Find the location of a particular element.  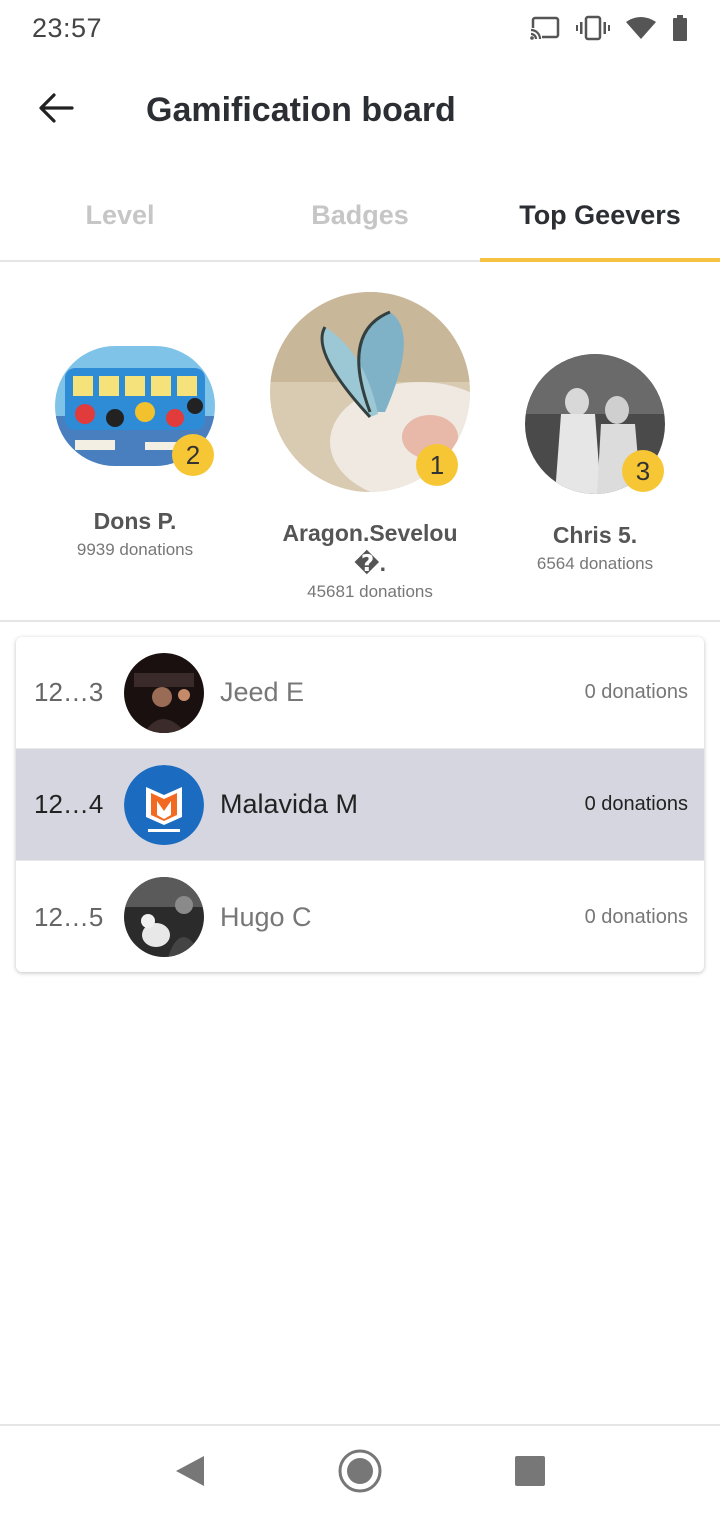

podium-name: Dons P. is located at coordinates (135, 521).